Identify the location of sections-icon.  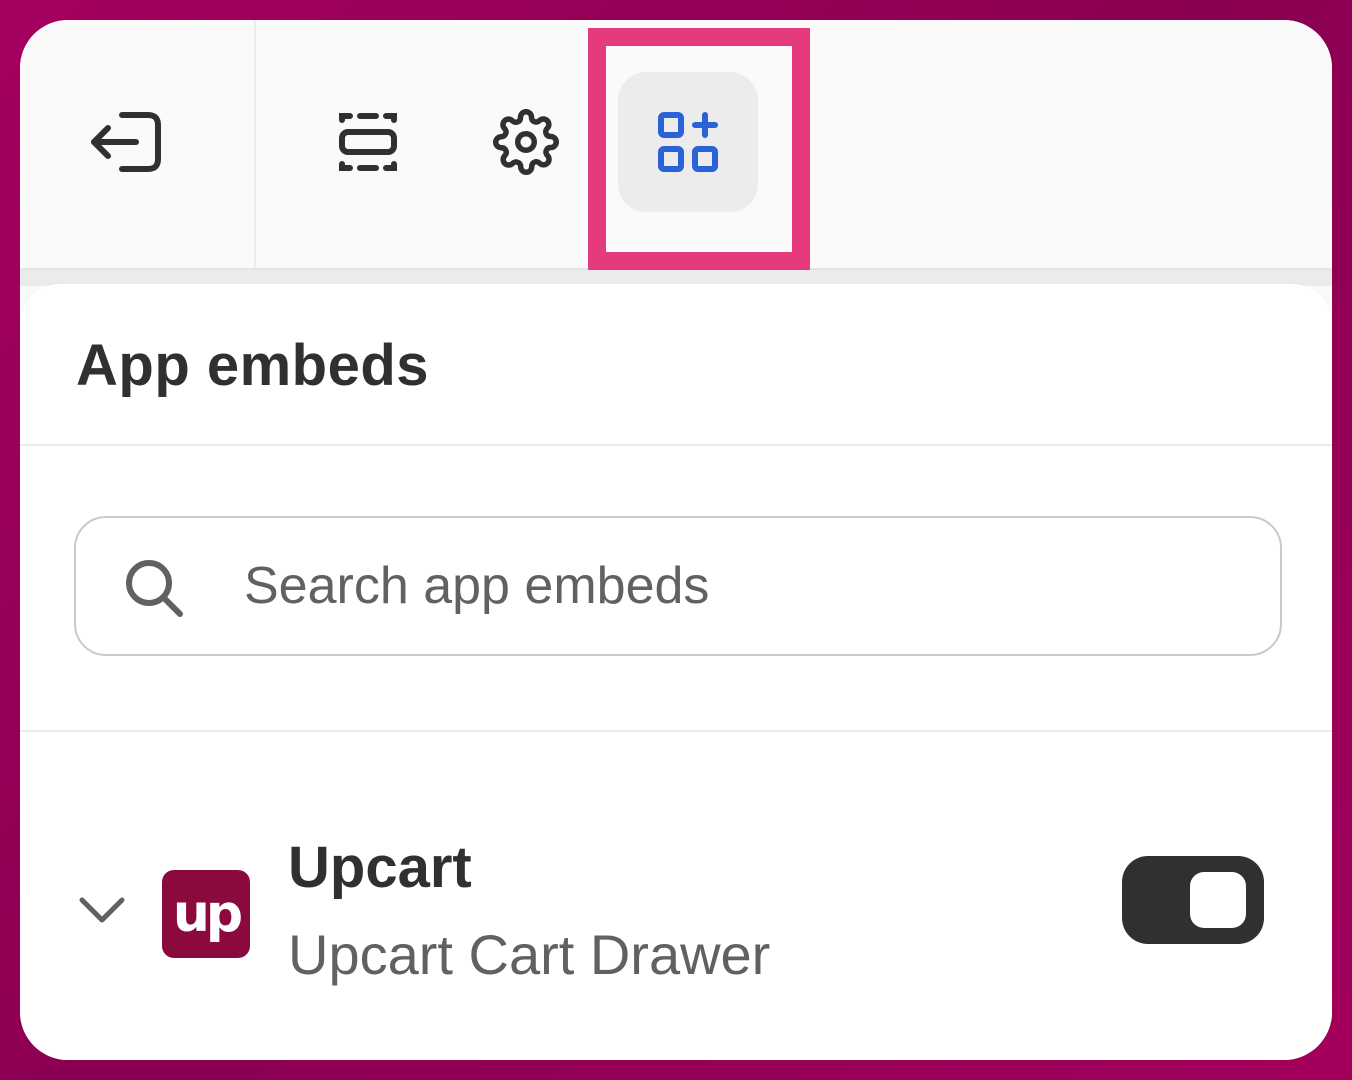
(368, 142).